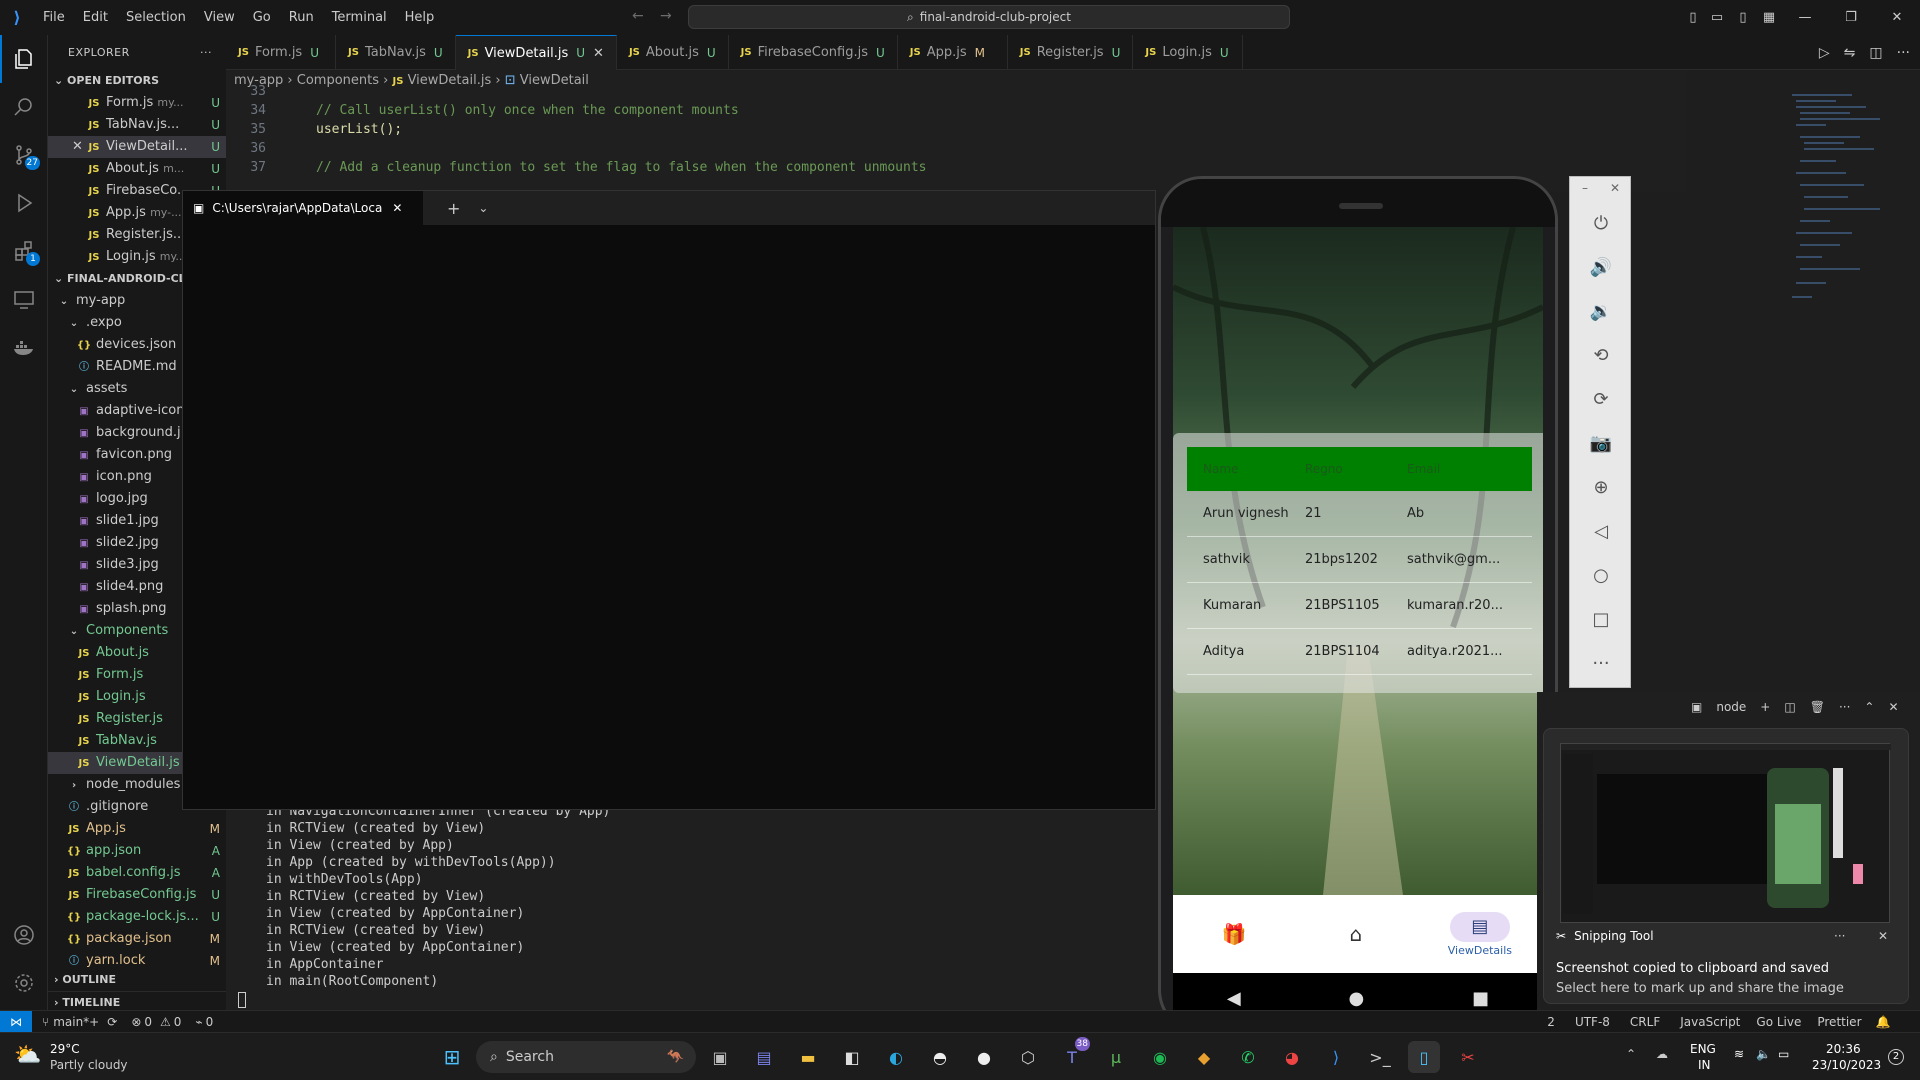 This screenshot has width=1920, height=1080. Describe the element at coordinates (673, 52) in the screenshot. I see `editor-tab: JS About.js U` at that location.